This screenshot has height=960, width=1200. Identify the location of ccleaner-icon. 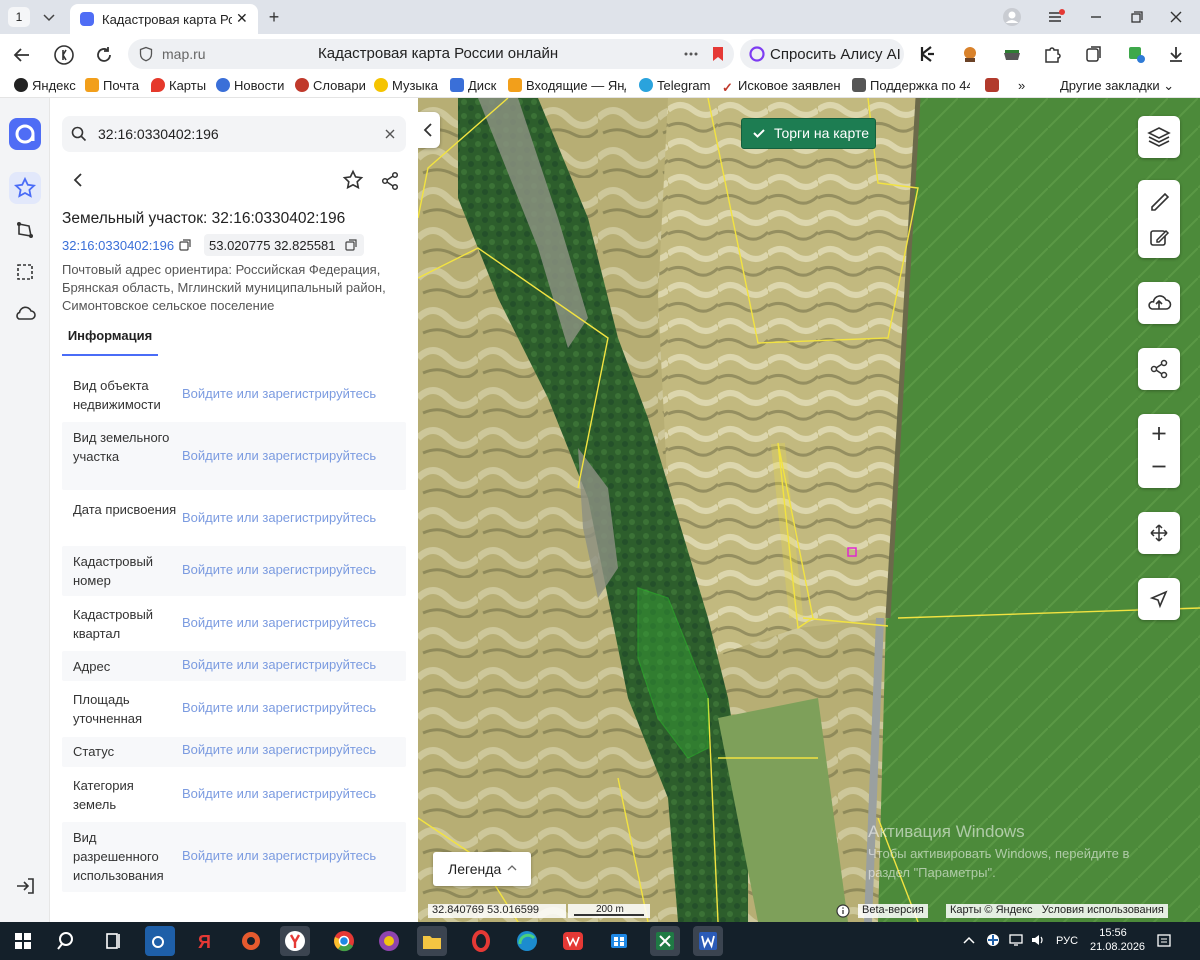
(251, 941).